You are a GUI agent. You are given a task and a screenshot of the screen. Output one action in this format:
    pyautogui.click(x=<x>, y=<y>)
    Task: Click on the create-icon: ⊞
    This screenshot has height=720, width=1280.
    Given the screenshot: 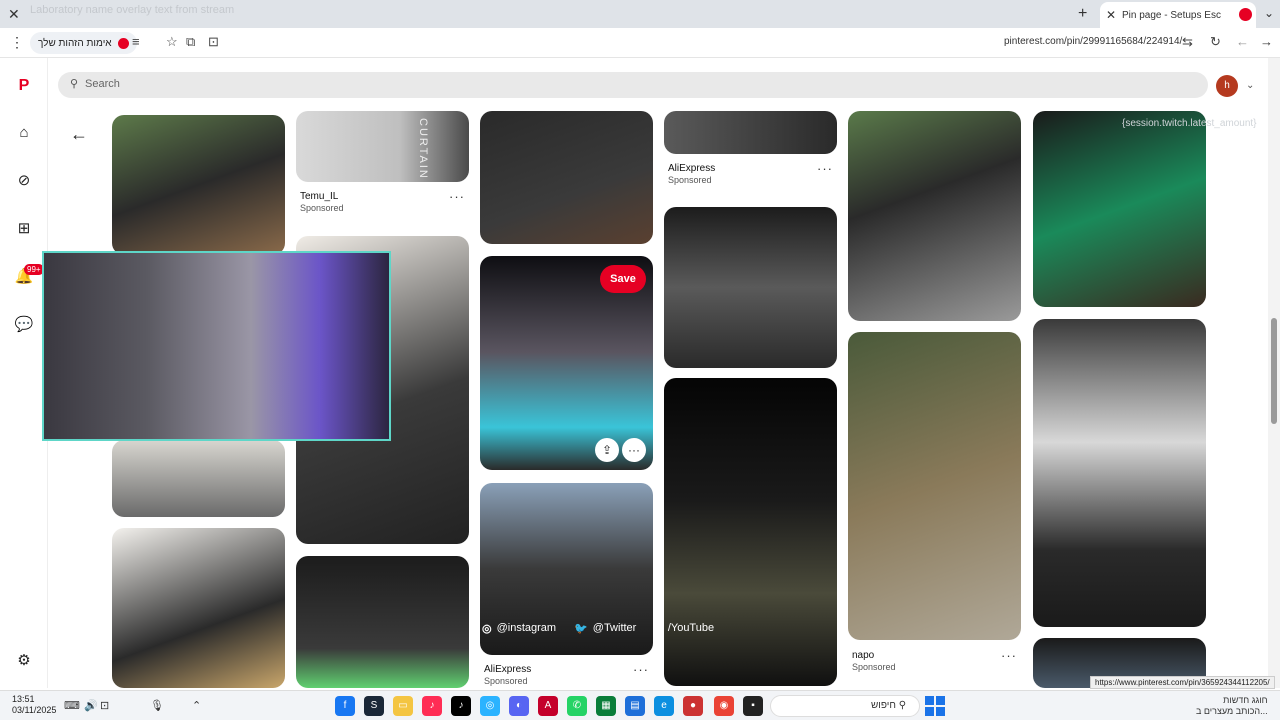 What is the action you would take?
    pyautogui.click(x=24, y=228)
    